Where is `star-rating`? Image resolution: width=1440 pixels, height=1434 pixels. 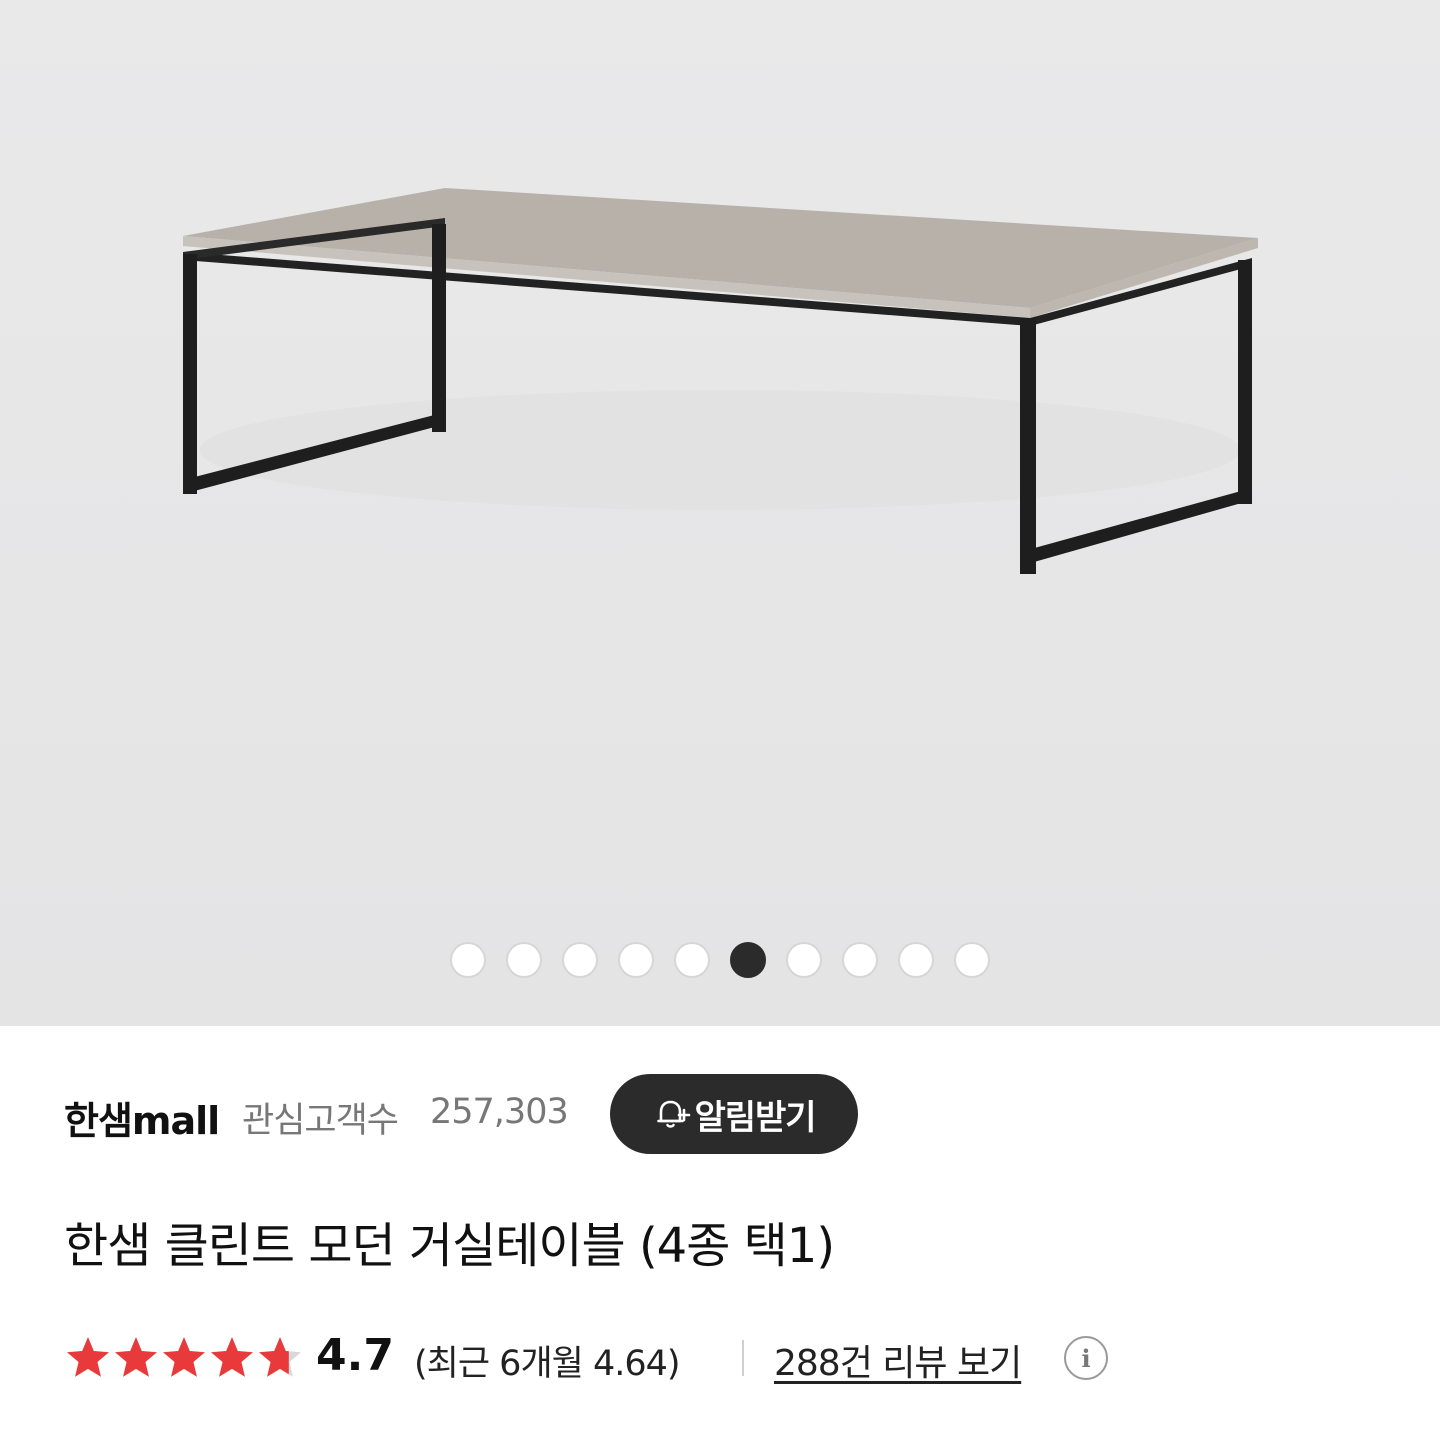
star-rating is located at coordinates (184, 1357).